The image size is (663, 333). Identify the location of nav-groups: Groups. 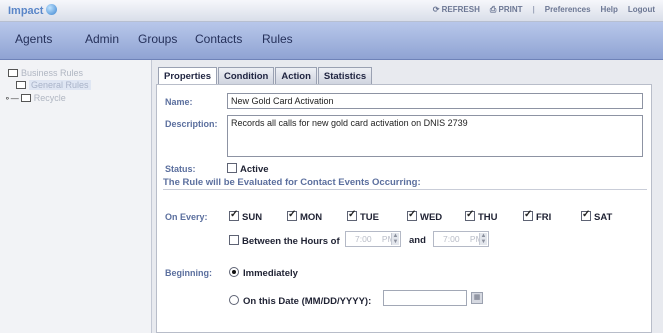
(157, 39).